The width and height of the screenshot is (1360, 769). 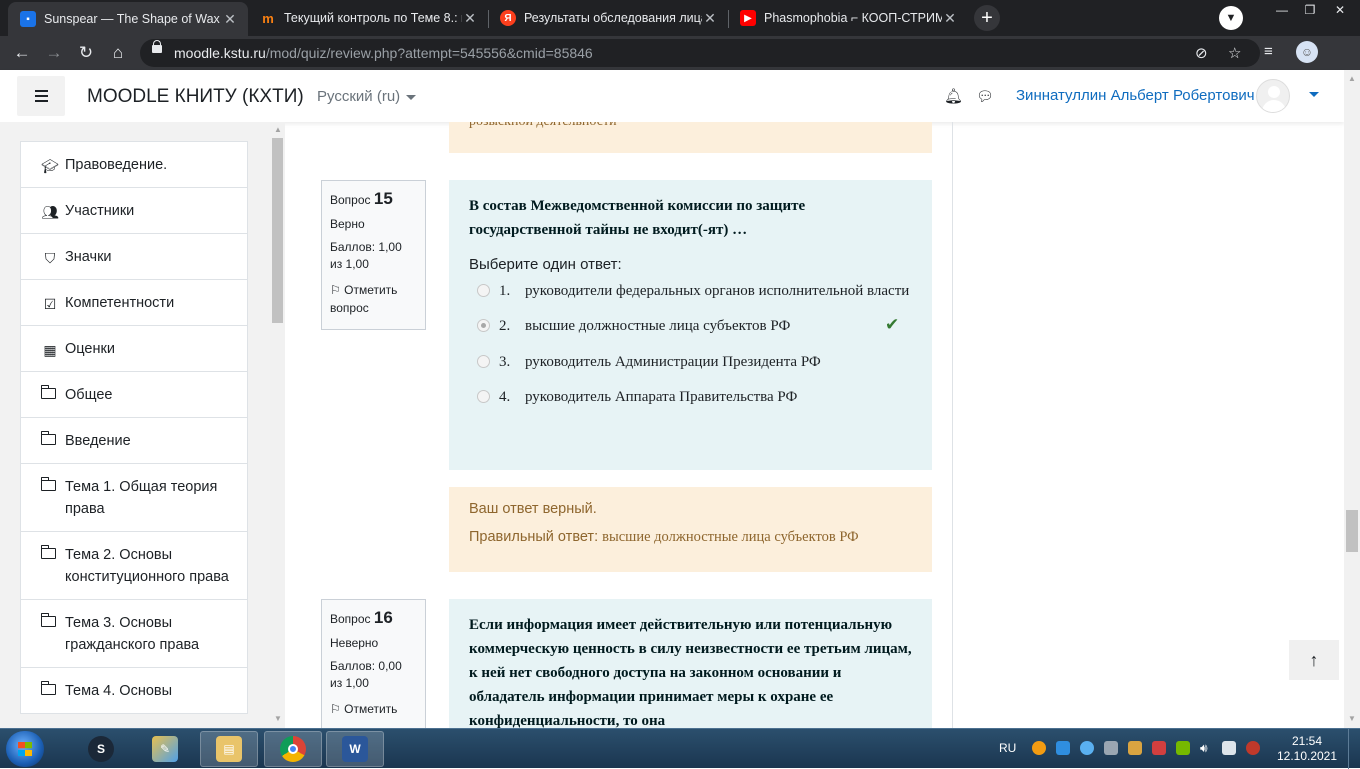 I want to click on drawer-item-topic-4: Тема 4. Основы, so click(x=134, y=691).